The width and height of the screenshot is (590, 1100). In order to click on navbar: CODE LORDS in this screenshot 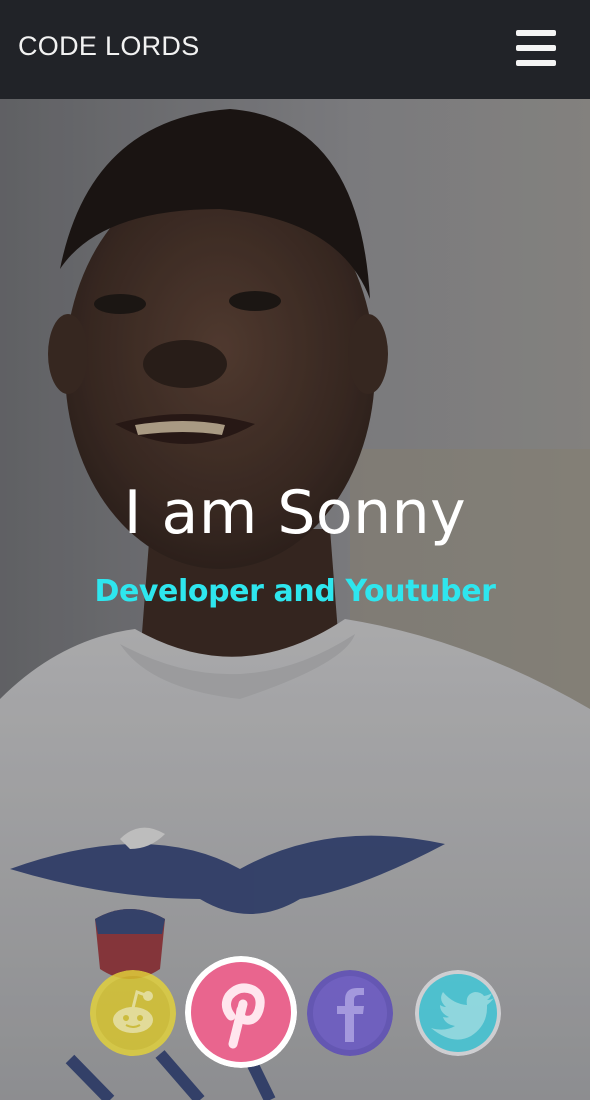, I will do `click(295, 49)`.